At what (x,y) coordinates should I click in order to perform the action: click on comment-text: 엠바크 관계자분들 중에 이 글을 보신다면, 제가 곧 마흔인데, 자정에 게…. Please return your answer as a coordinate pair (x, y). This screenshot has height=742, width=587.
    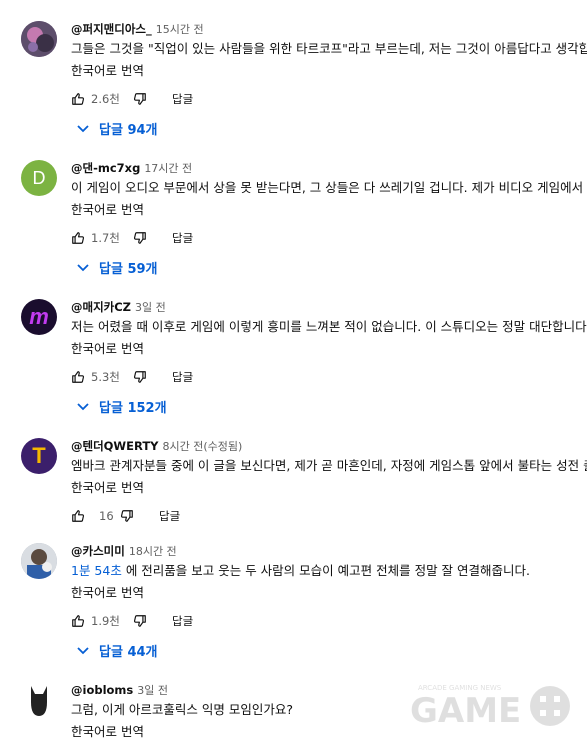
    Looking at the image, I should click on (329, 465).